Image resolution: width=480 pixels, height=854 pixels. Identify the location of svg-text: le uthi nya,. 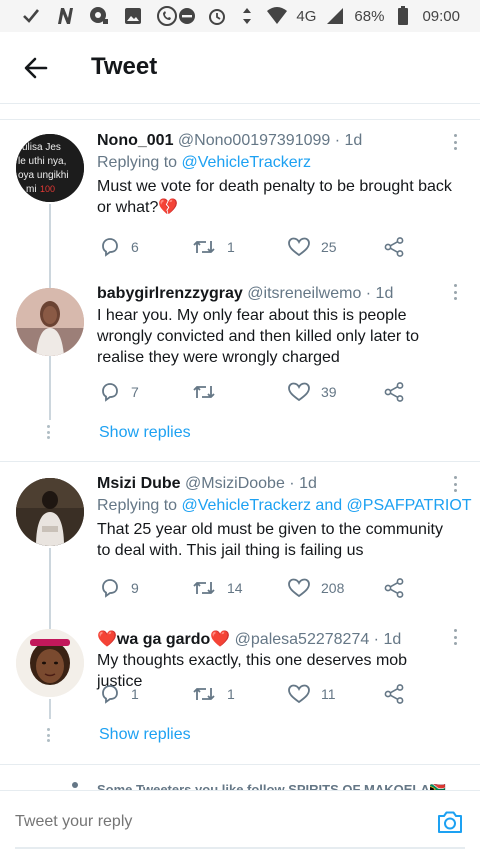
(42, 161).